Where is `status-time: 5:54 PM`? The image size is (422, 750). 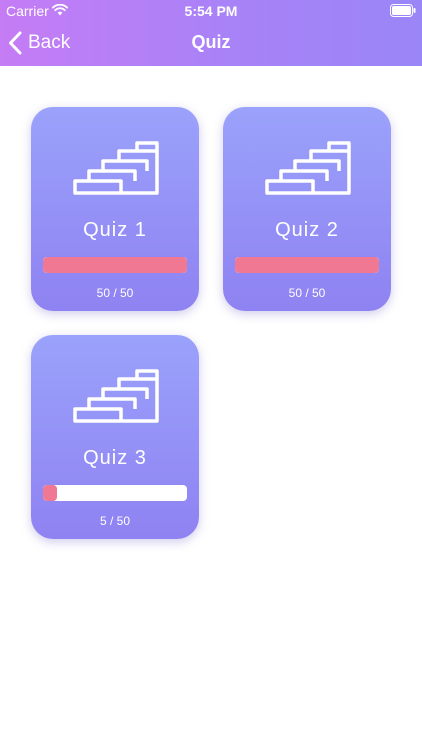 status-time: 5:54 PM is located at coordinates (211, 11).